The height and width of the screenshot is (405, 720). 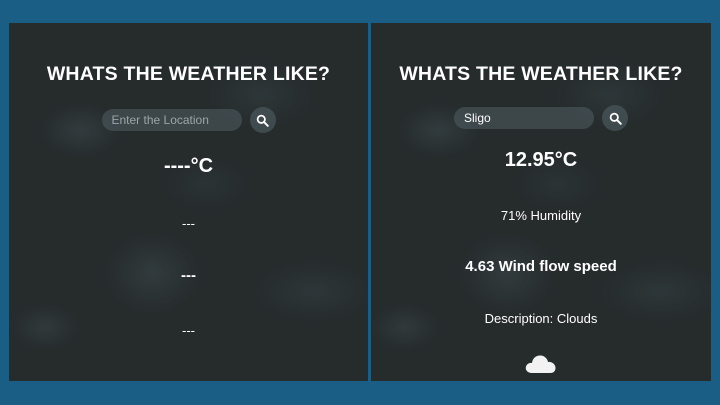 What do you see at coordinates (188, 275) in the screenshot?
I see `wind-speed-value: ---` at bounding box center [188, 275].